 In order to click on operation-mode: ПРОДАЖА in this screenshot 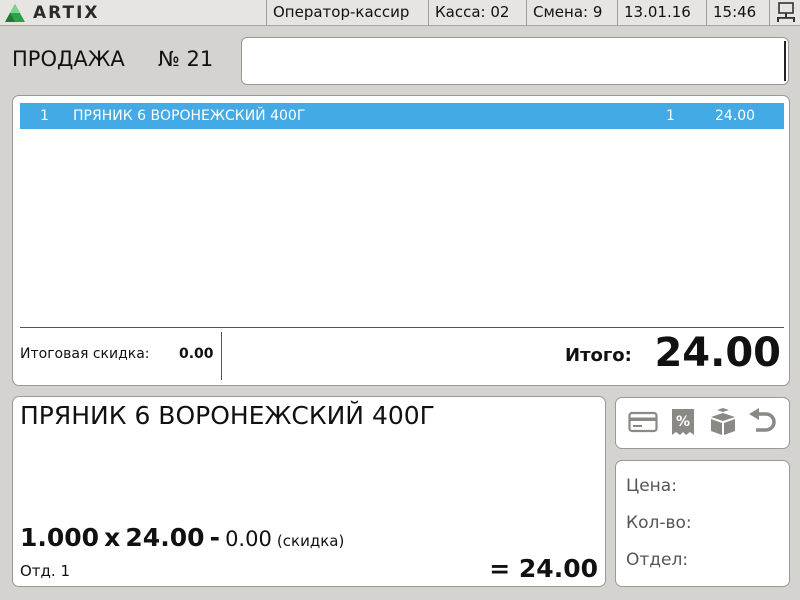, I will do `click(68, 59)`.